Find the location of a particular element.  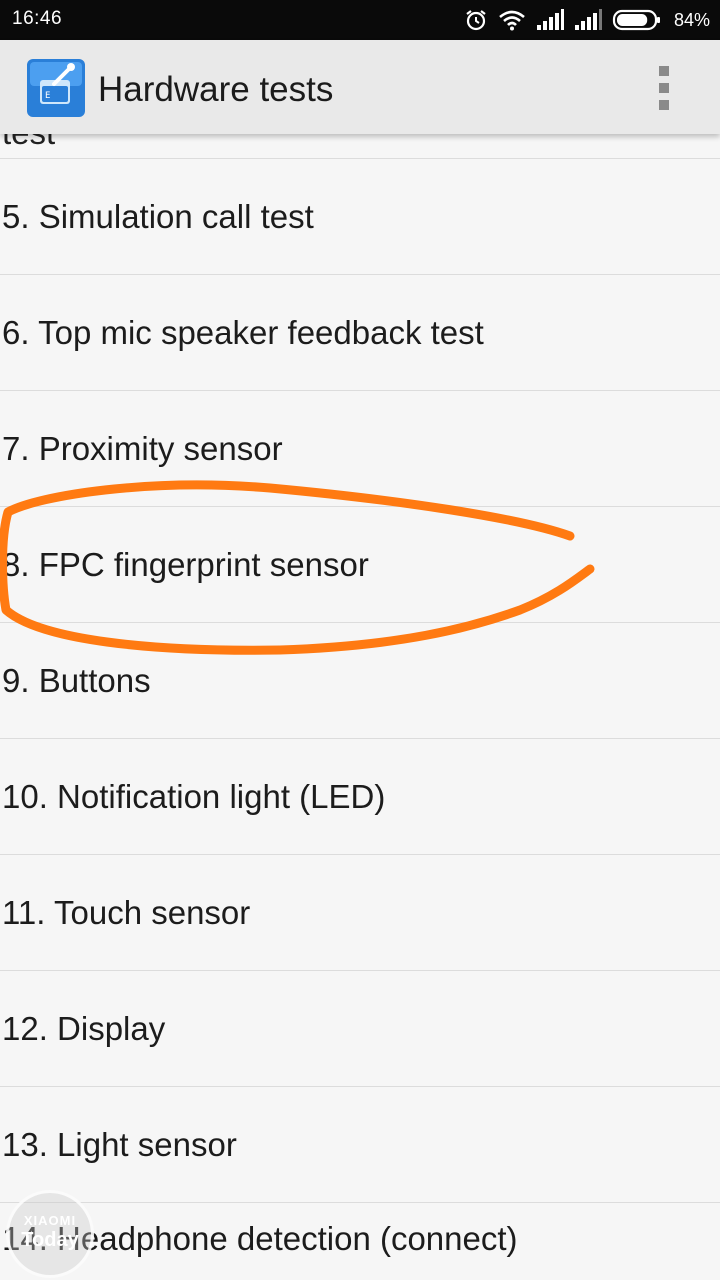

status-bar: 16:46 84% is located at coordinates (360, 20).